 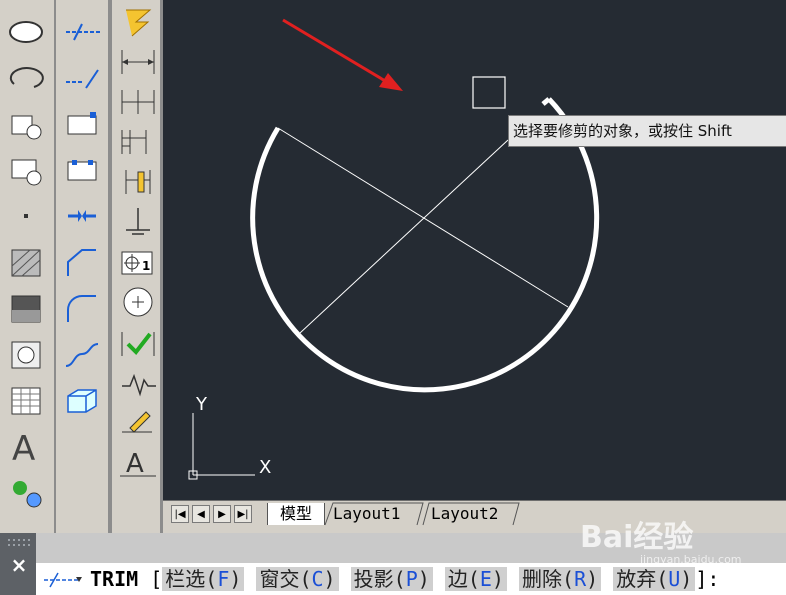 I want to click on ellipse-icon, so click(x=26, y=32).